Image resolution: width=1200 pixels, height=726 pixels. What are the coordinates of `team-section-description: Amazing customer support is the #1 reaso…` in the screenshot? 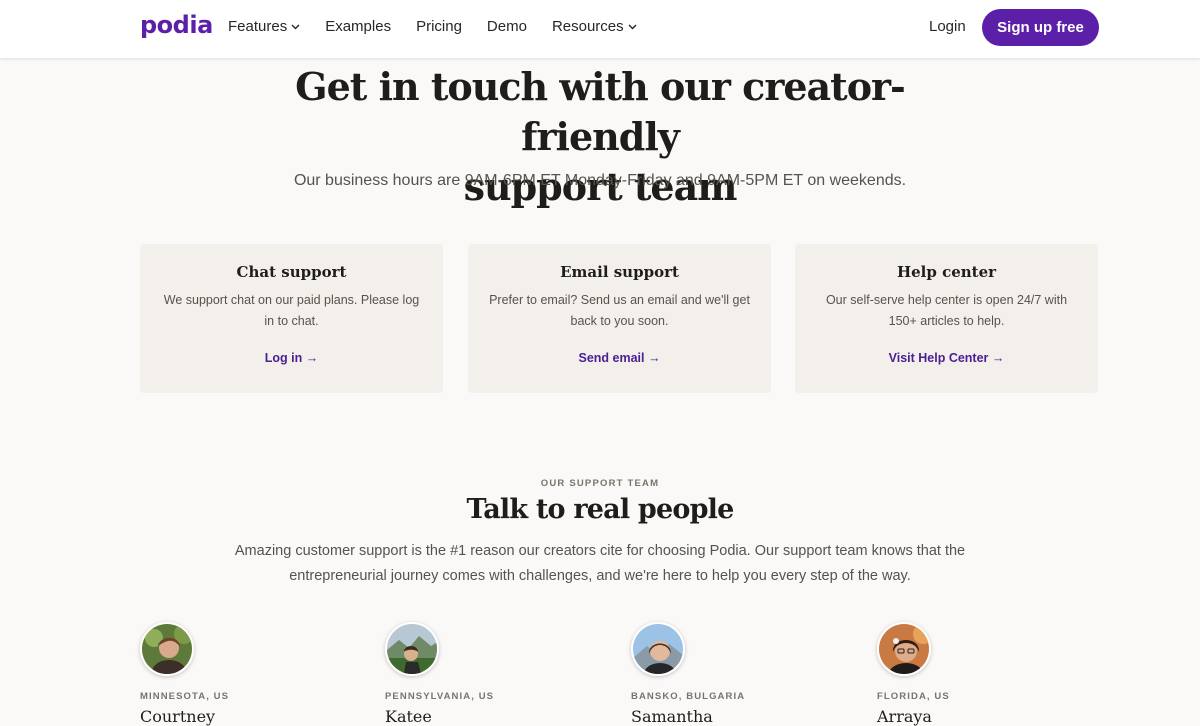 It's located at (600, 563).